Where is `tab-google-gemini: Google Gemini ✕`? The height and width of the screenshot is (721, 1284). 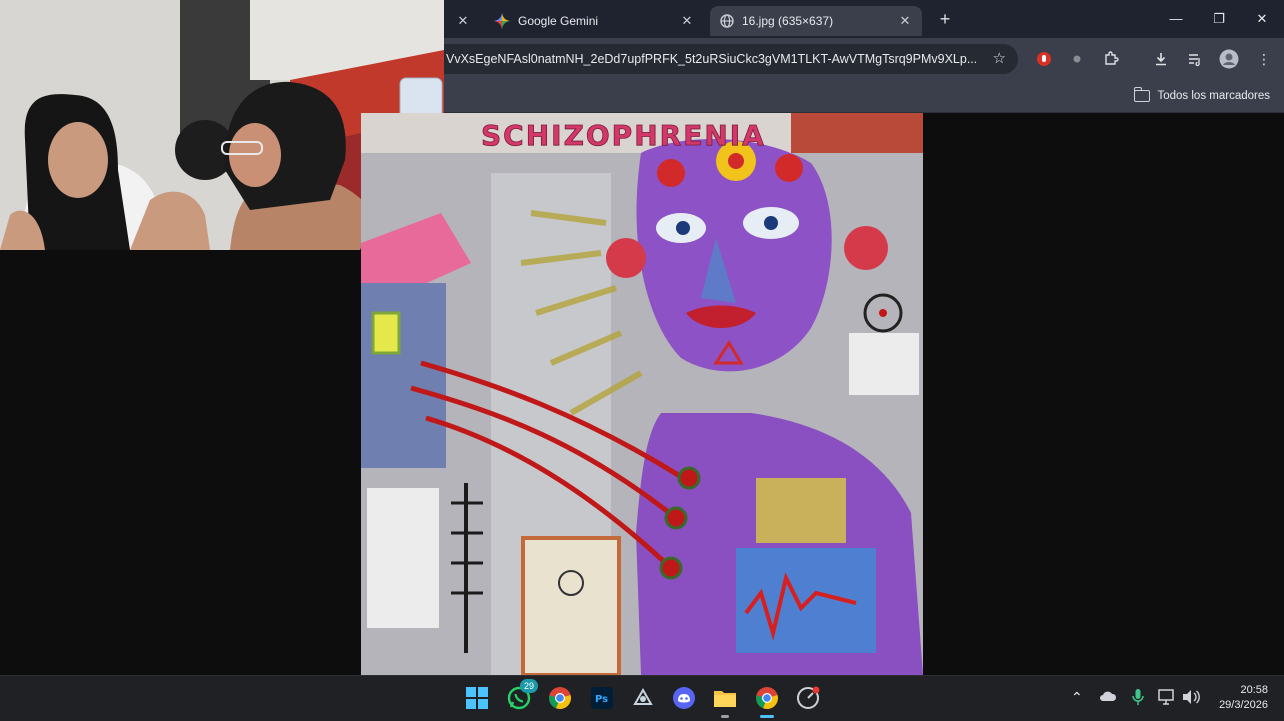
tab-google-gemini: Google Gemini ✕ is located at coordinates (594, 21).